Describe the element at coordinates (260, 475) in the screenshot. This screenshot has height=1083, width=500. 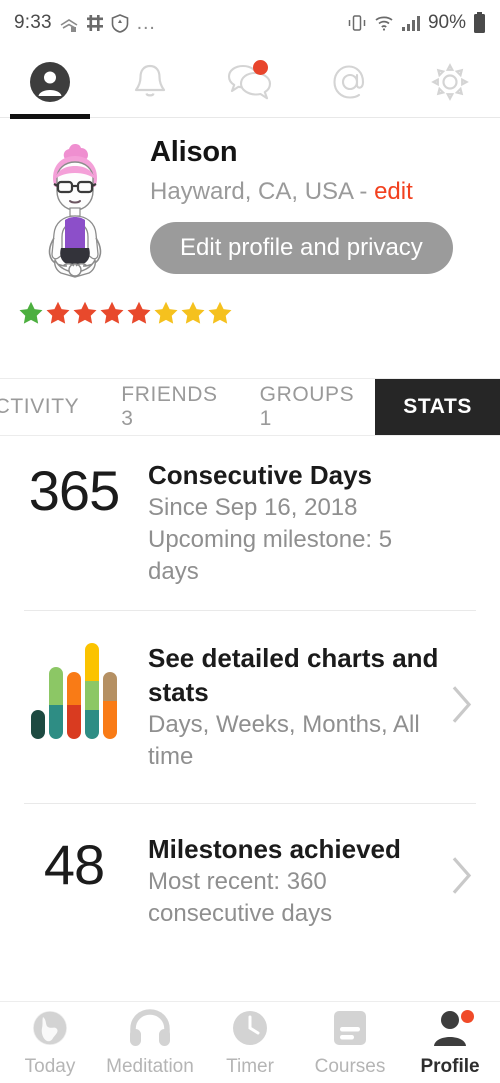
I see `stat-title: Consecutive Days` at that location.